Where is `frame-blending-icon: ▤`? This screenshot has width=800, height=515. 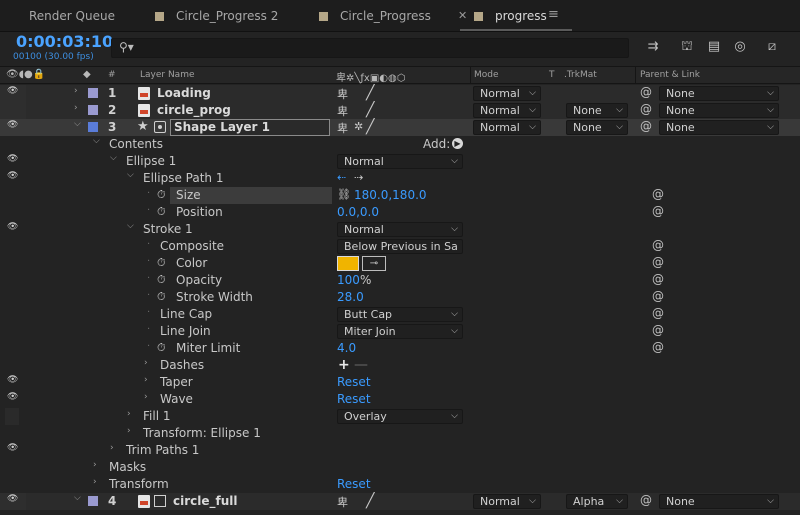 frame-blending-icon: ▤ is located at coordinates (714, 47).